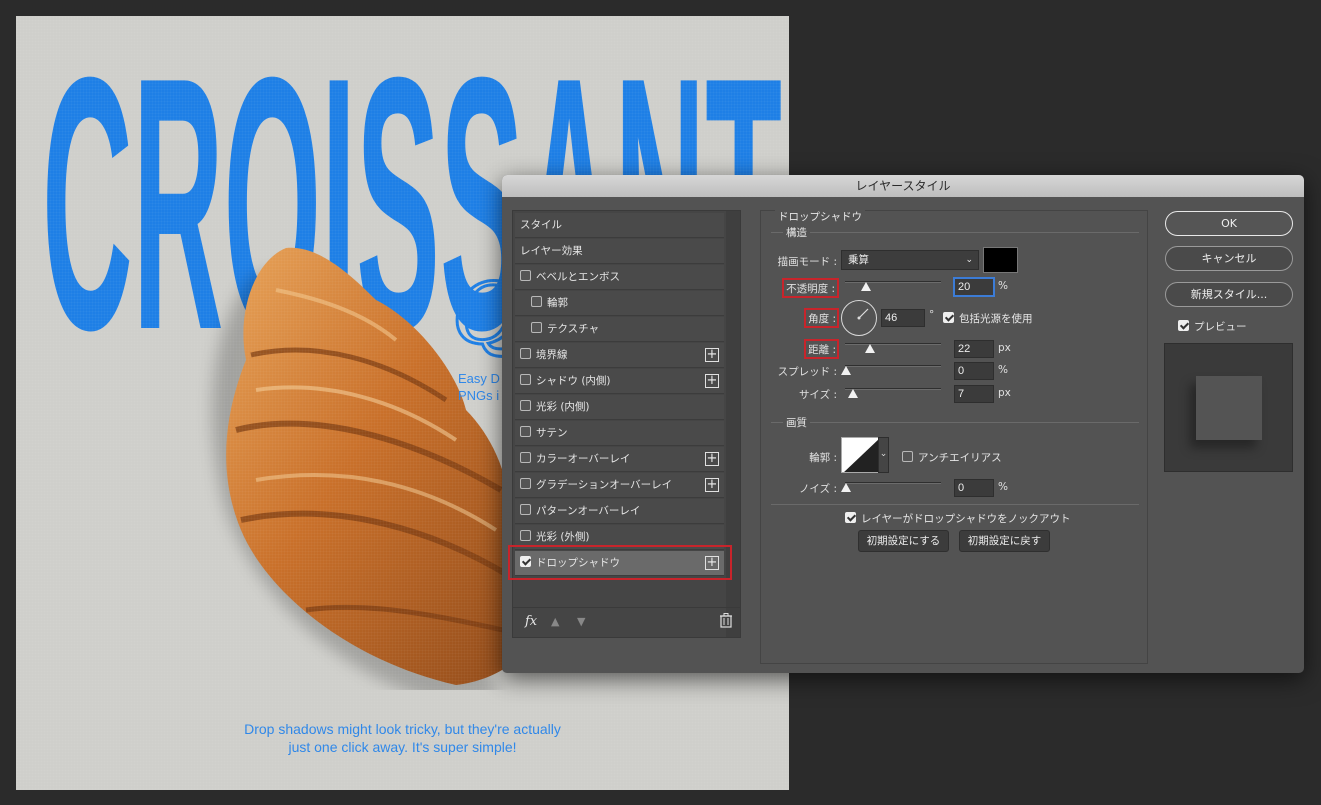 This screenshot has height=805, width=1321. I want to click on knockout-check, so click(850, 517).